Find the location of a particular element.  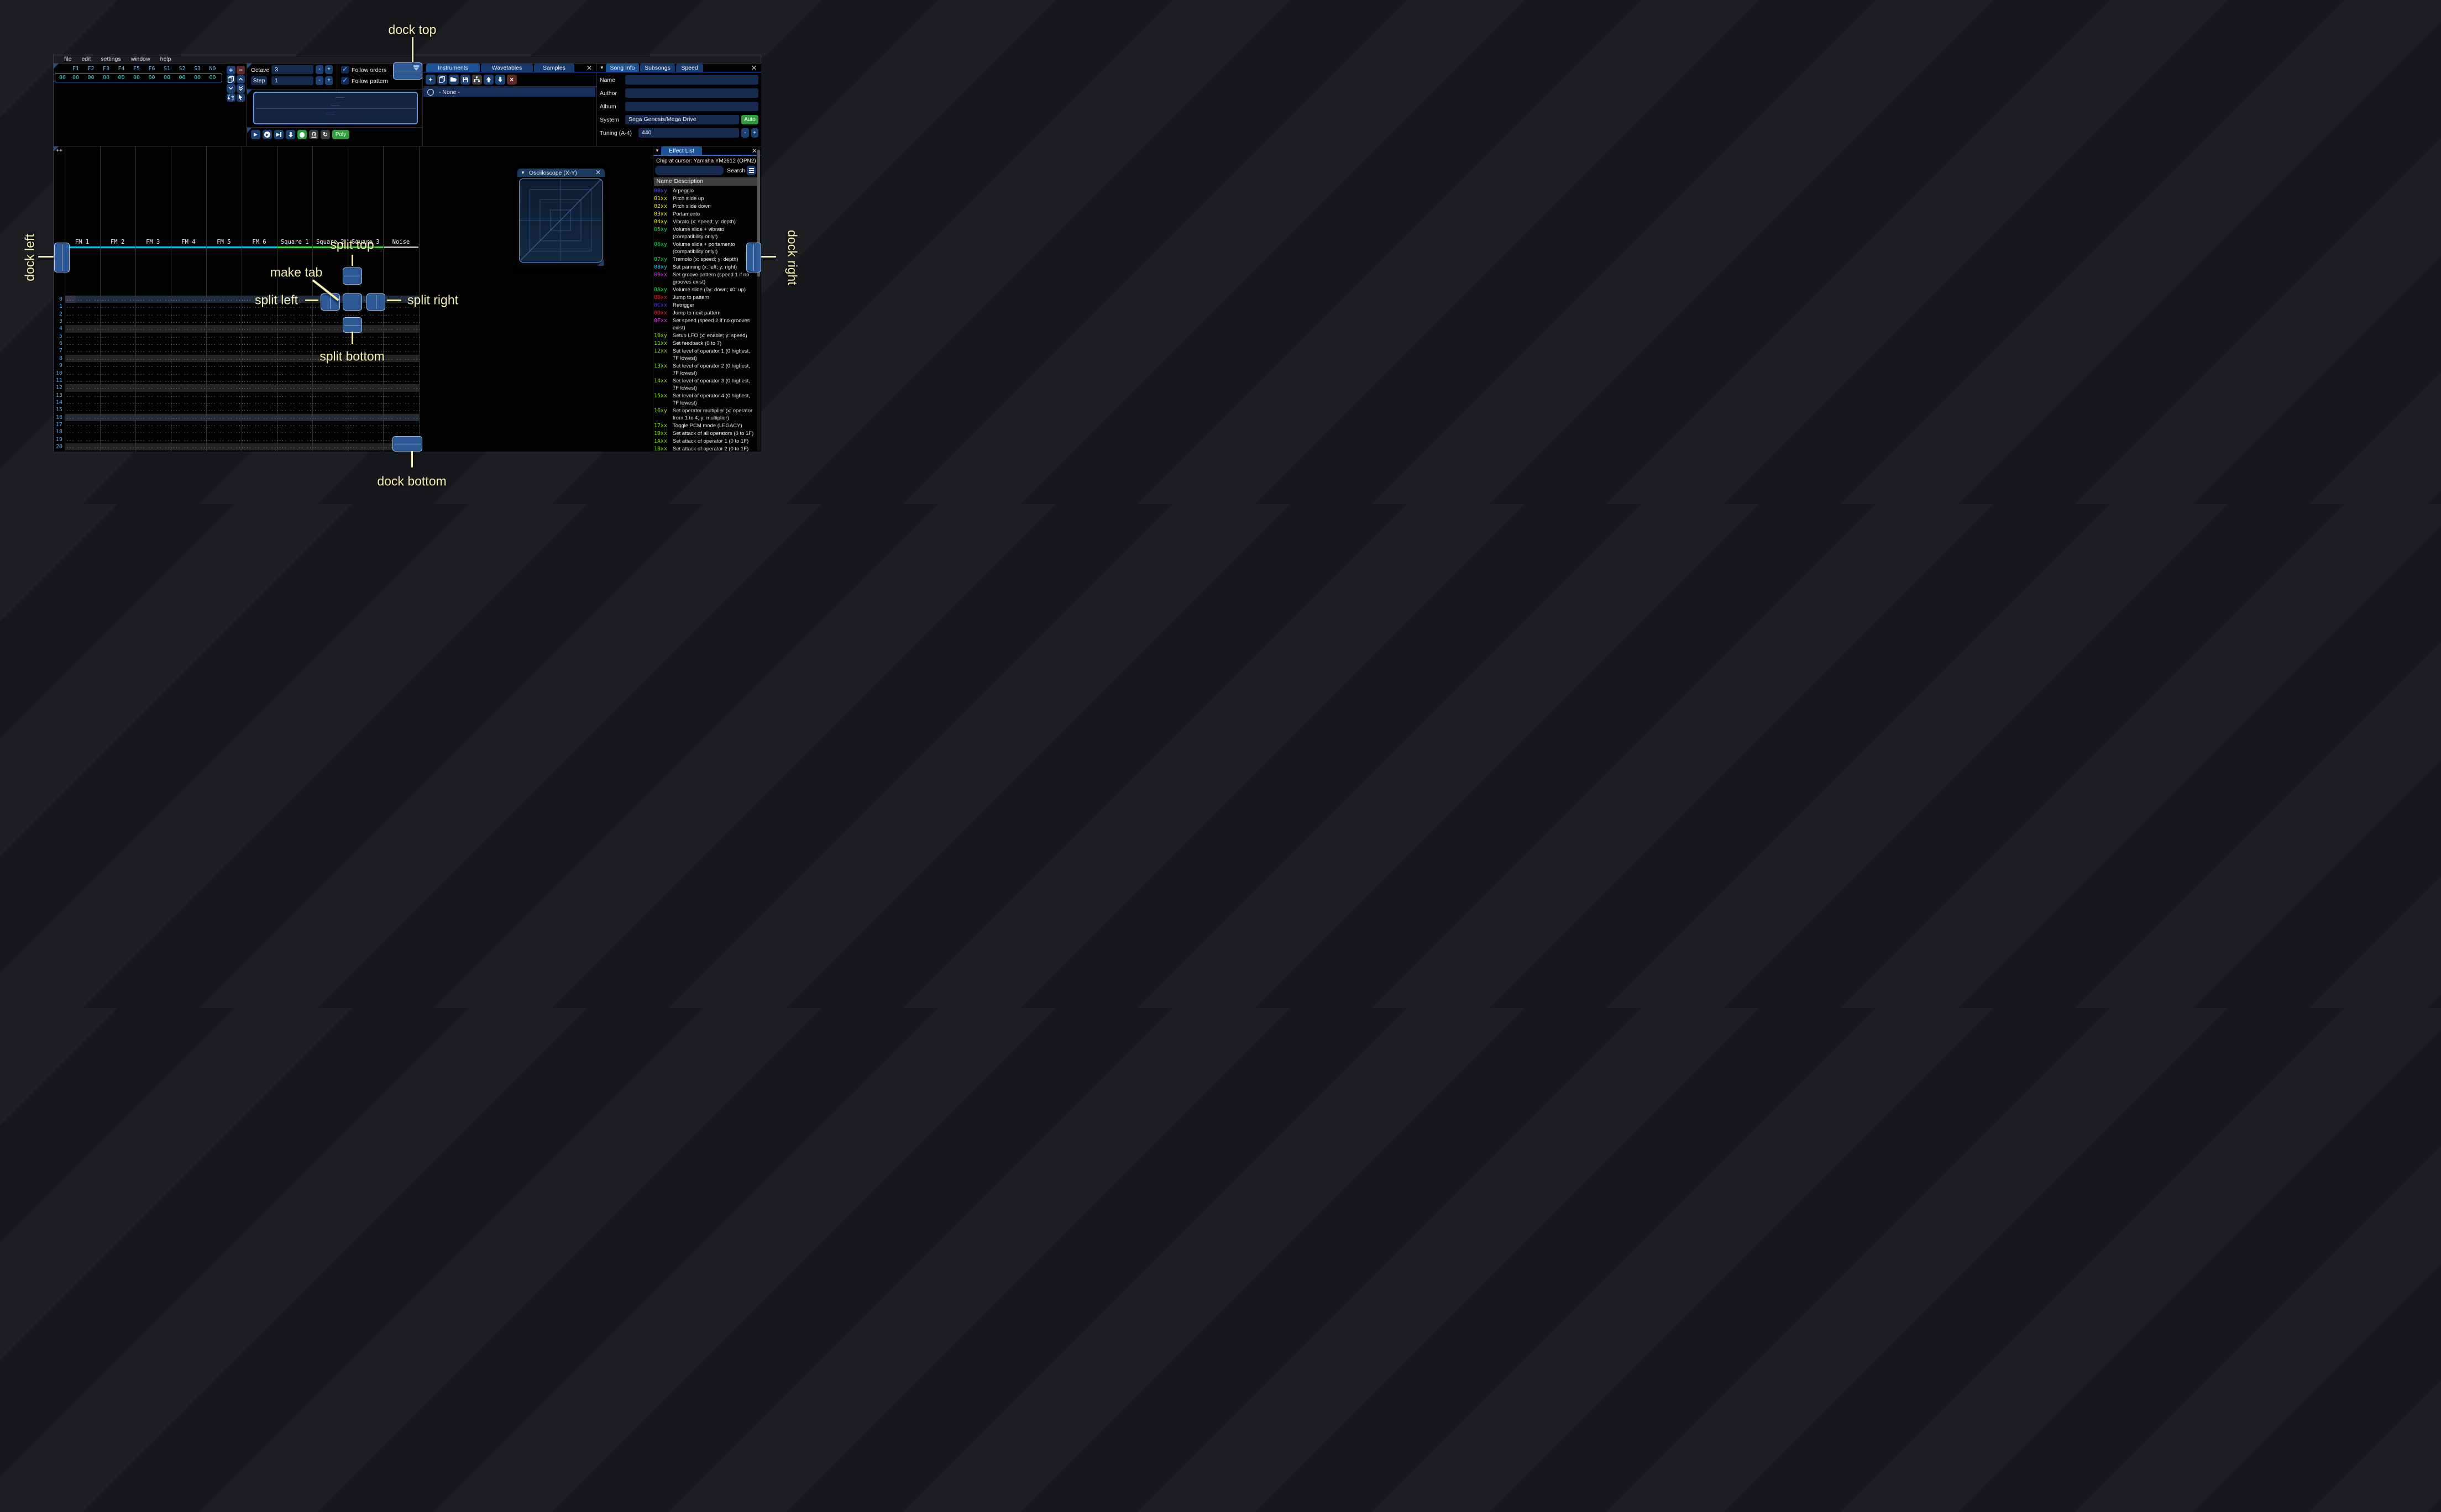

effect-list-row: 00xy Arpeggio is located at coordinates (705, 191).